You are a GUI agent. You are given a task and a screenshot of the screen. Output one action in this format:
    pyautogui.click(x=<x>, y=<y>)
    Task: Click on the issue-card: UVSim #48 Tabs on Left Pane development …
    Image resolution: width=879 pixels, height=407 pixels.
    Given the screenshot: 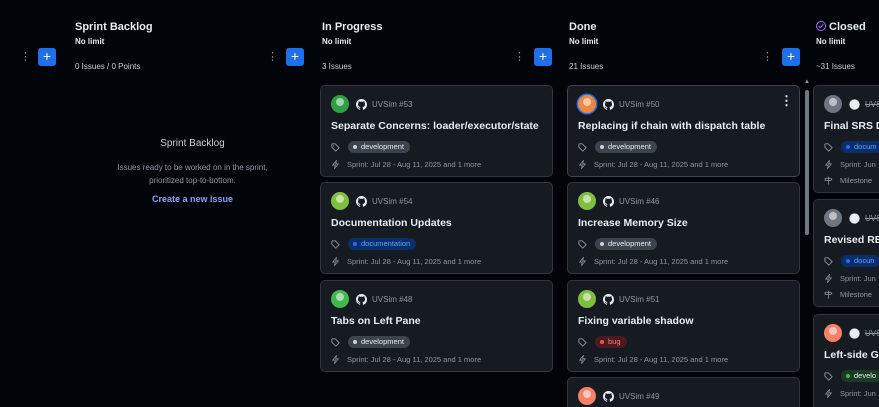 What is the action you would take?
    pyautogui.click(x=436, y=326)
    